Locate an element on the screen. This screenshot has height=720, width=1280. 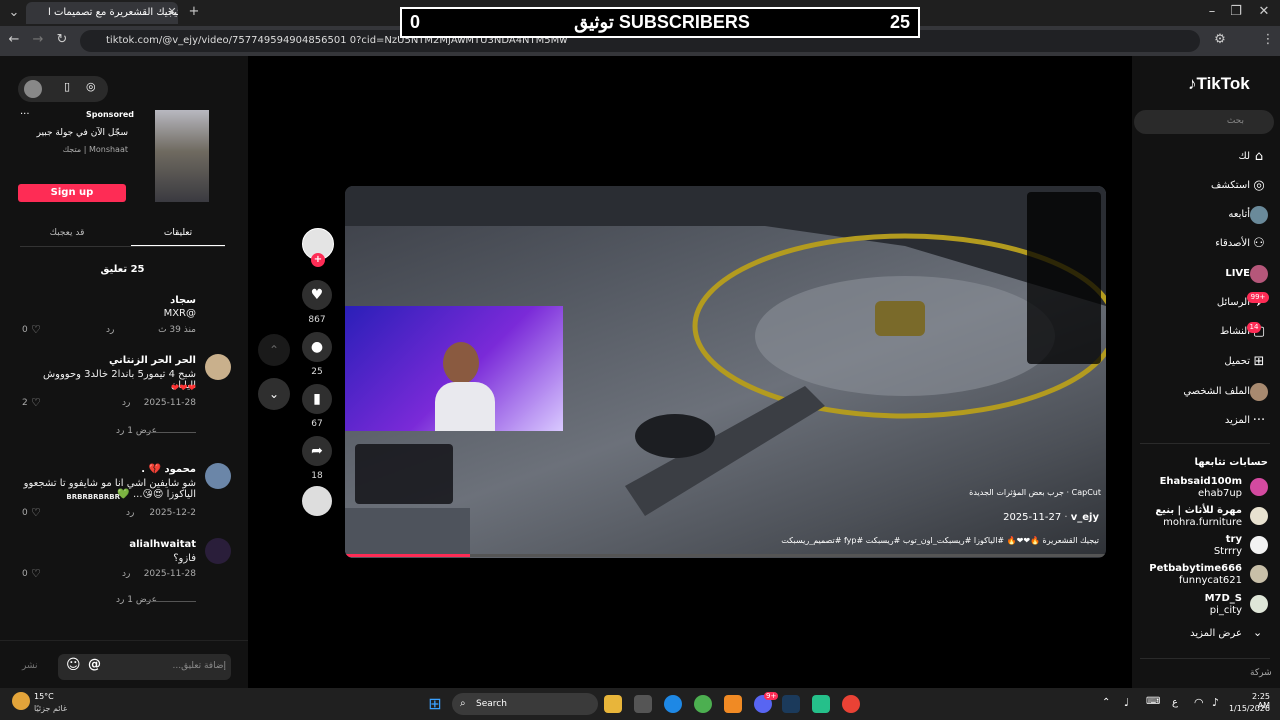
comment-author: alialhwaitat is located at coordinates (108, 544).